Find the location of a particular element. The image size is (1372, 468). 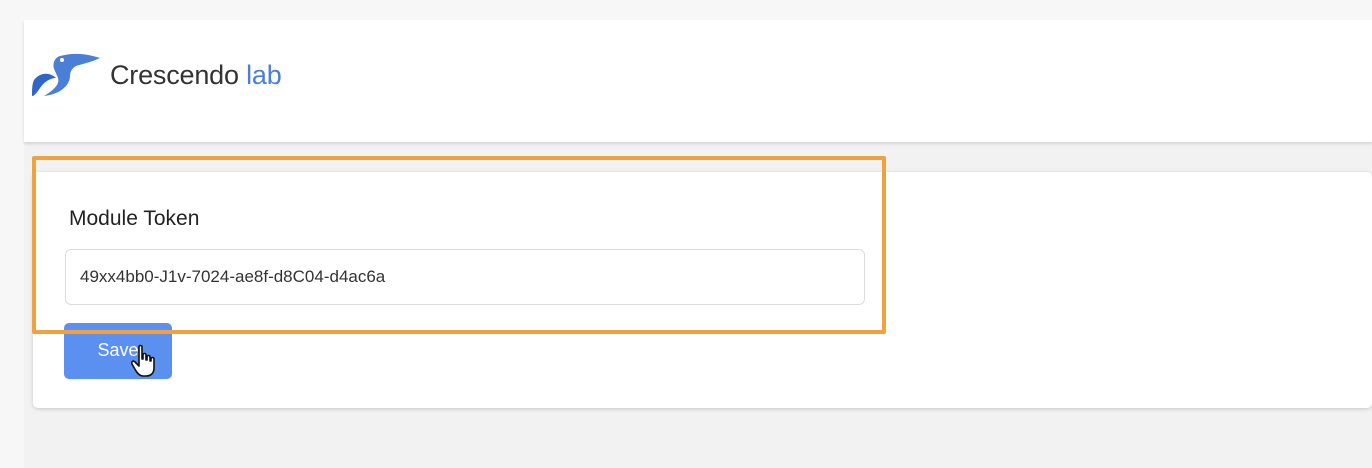

module-token-input is located at coordinates (465, 277).